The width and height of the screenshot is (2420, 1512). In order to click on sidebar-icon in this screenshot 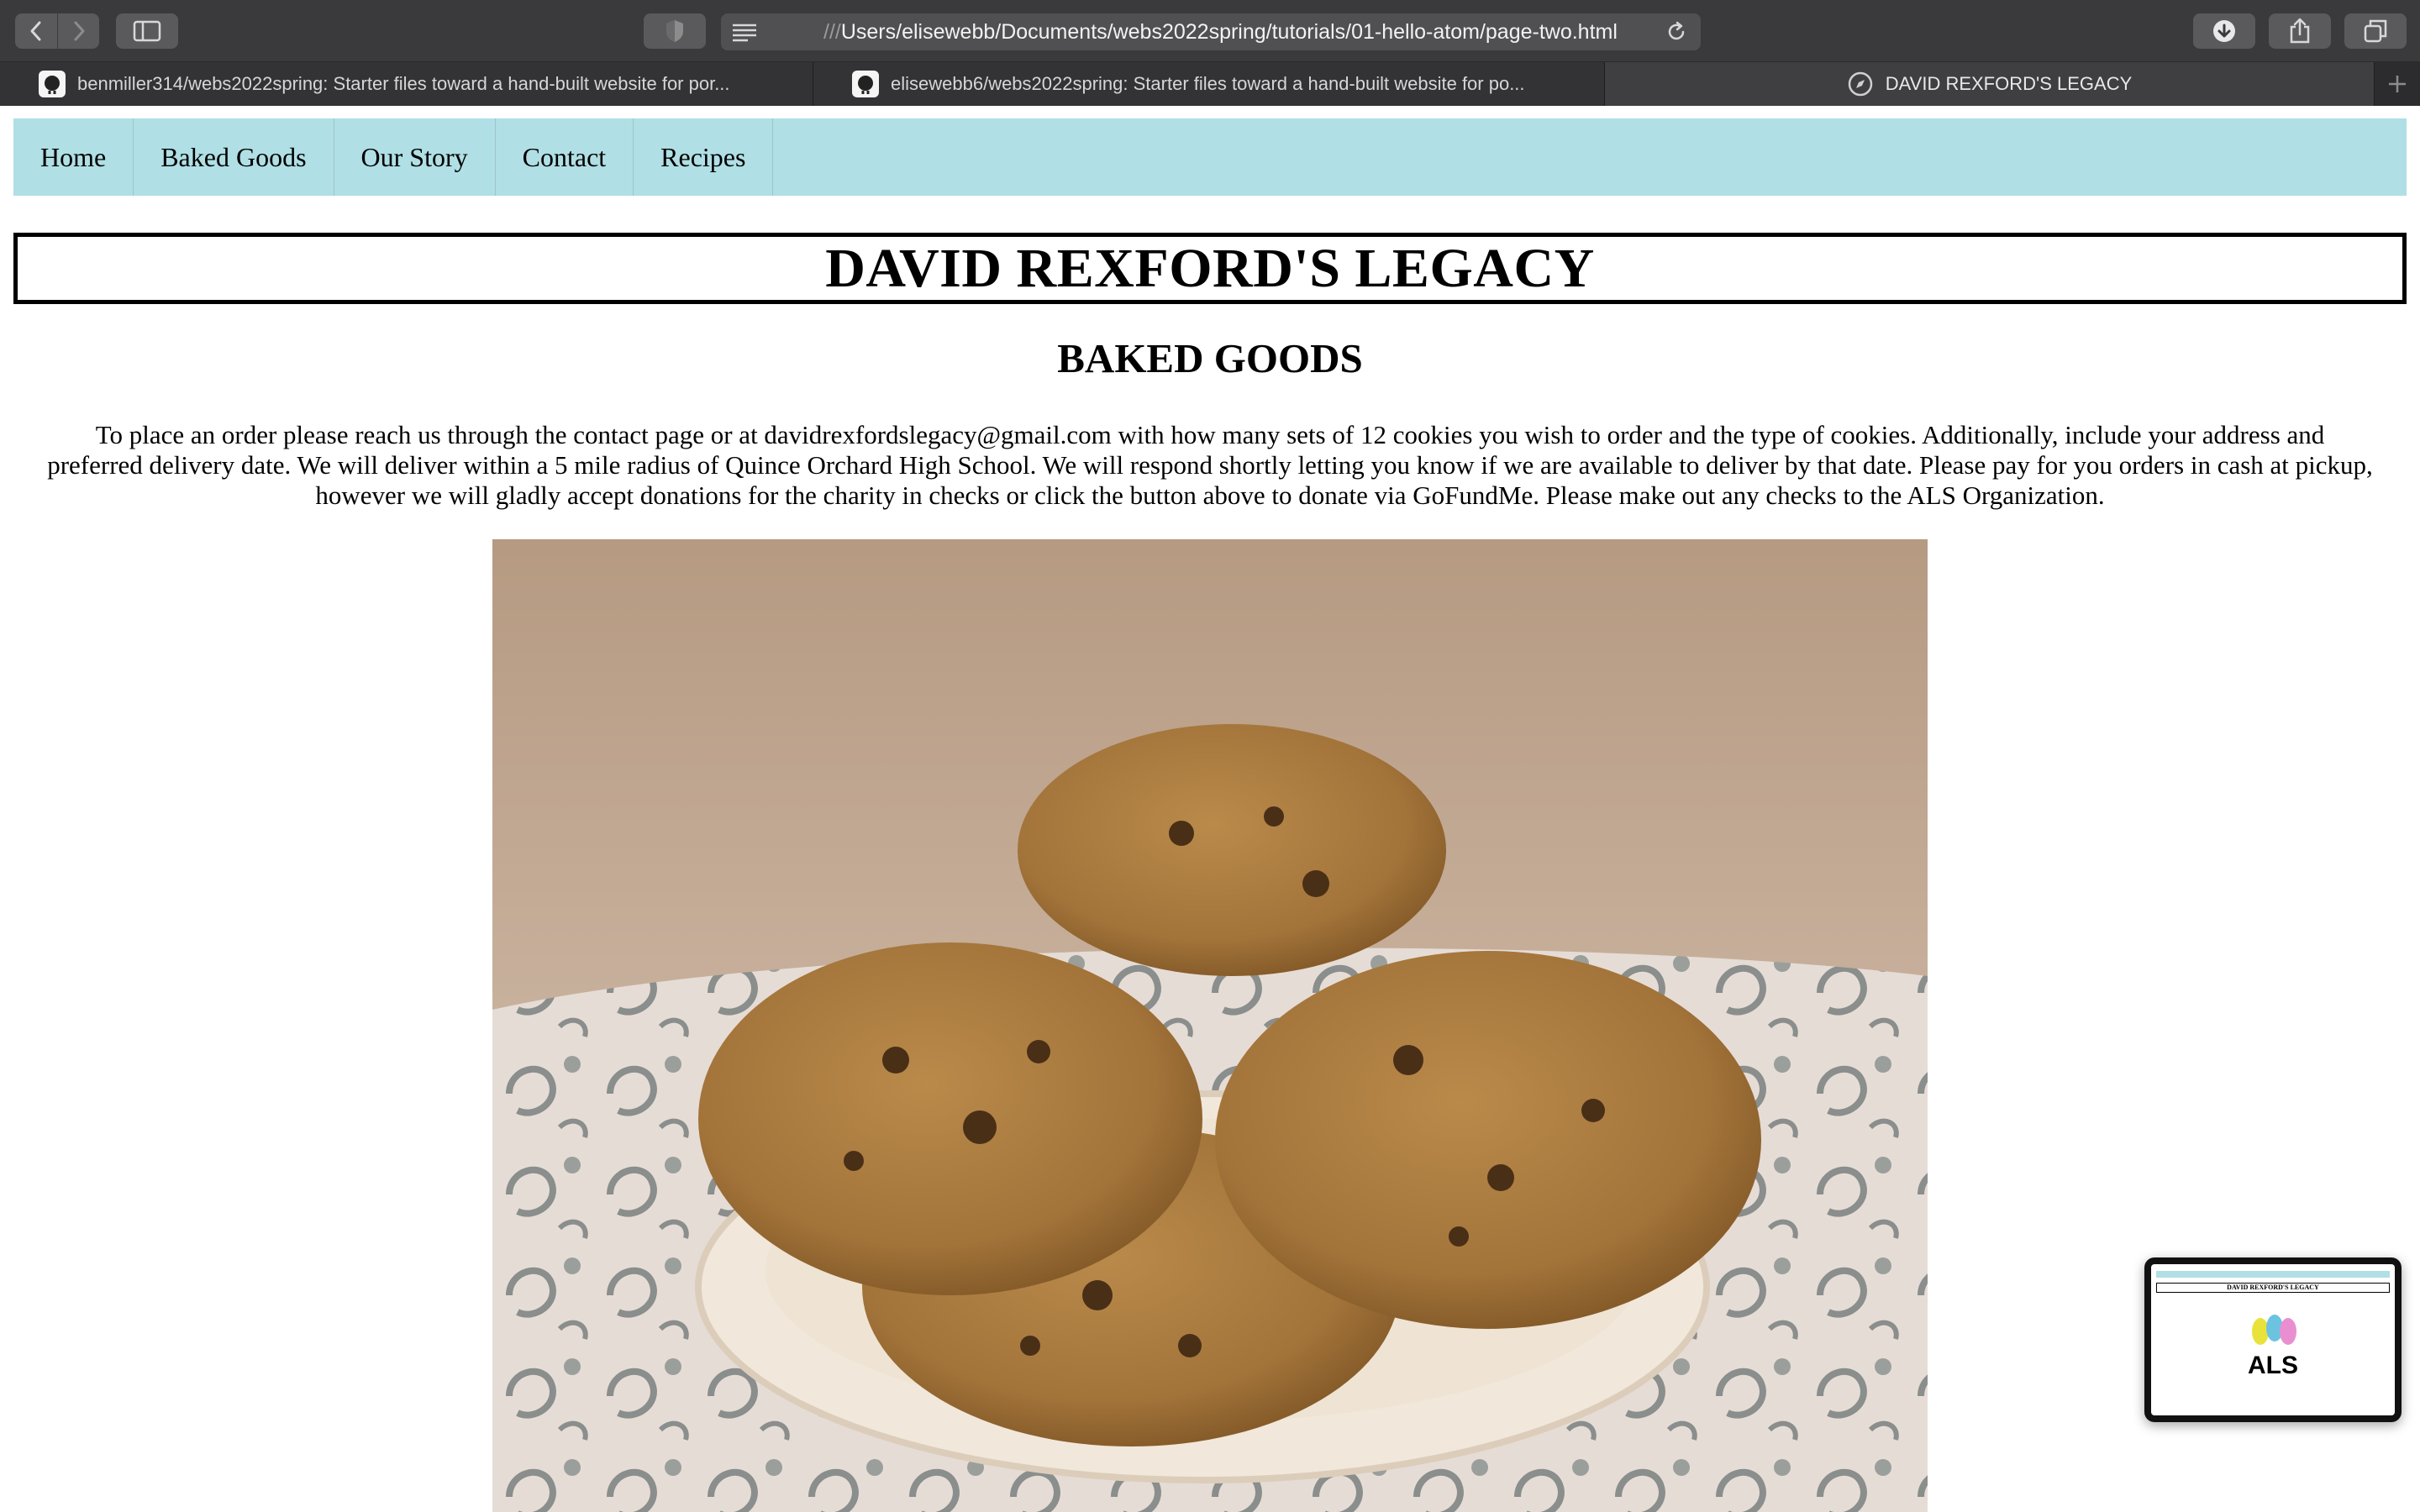, I will do `click(147, 31)`.